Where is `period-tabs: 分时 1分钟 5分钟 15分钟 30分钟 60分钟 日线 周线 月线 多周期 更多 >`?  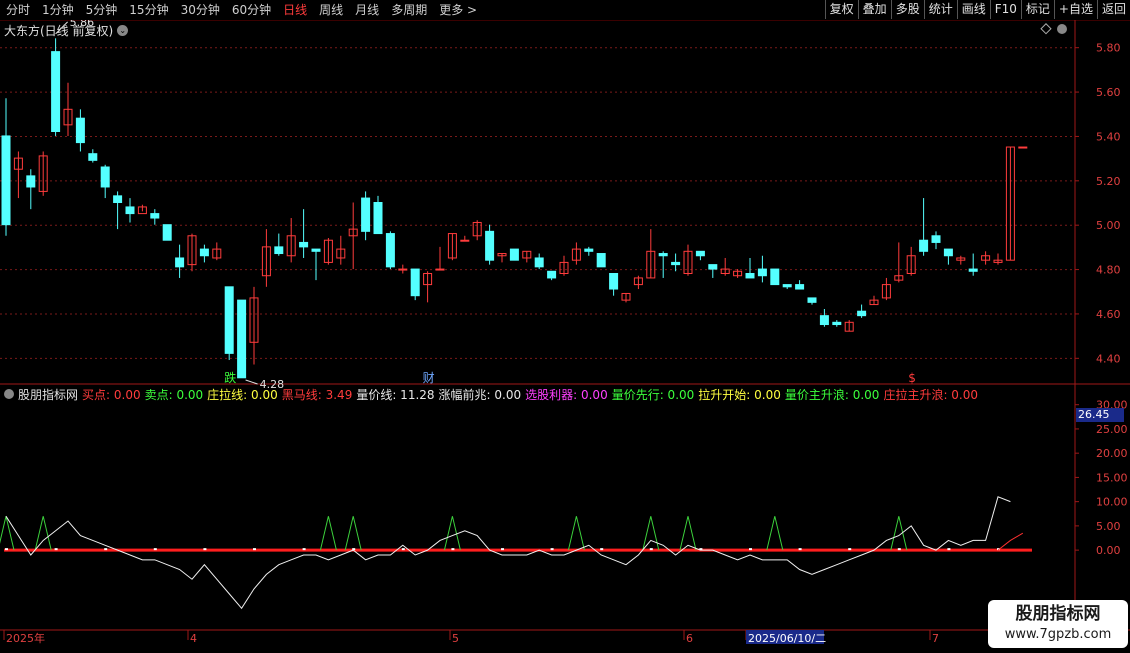
period-tabs: 分时 1分钟 5分钟 15分钟 30分钟 60分钟 日线 周线 月线 多周期 更多 > is located at coordinates (241, 10).